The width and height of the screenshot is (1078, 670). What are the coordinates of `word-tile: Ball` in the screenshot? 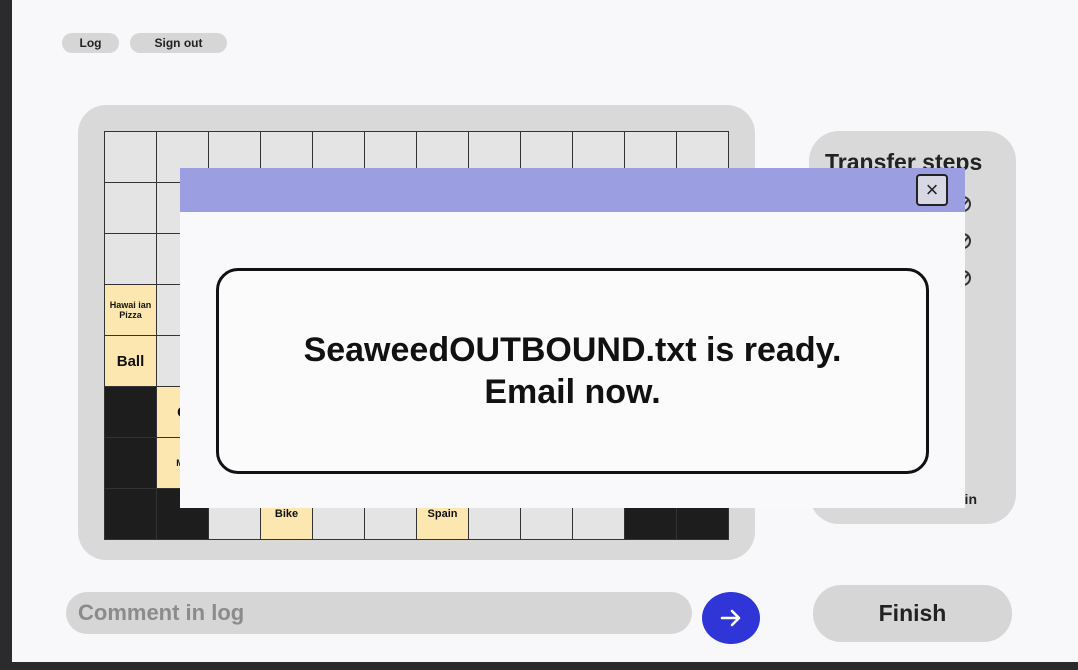 It's located at (131, 361).